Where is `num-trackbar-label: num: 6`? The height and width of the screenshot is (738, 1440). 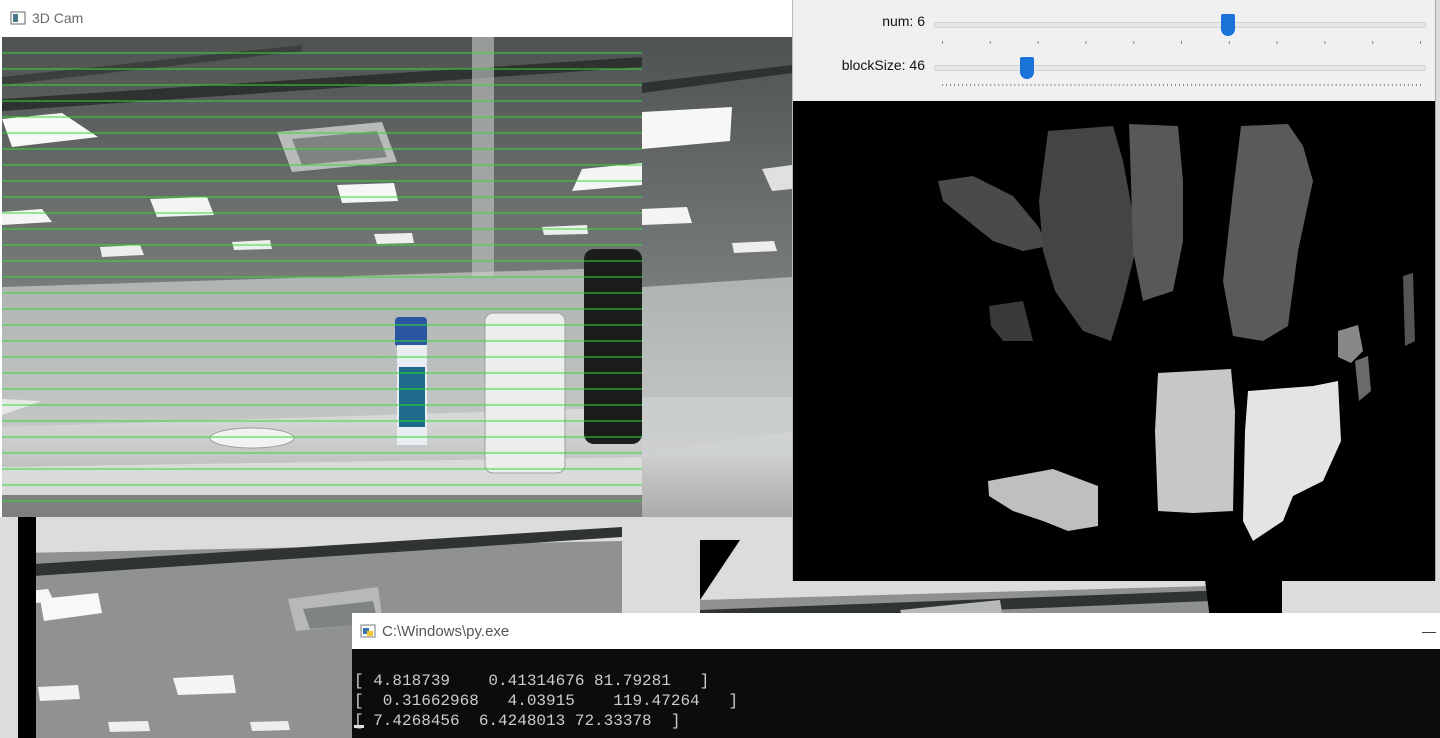
num-trackbar-label: num: 6 is located at coordinates (903, 21).